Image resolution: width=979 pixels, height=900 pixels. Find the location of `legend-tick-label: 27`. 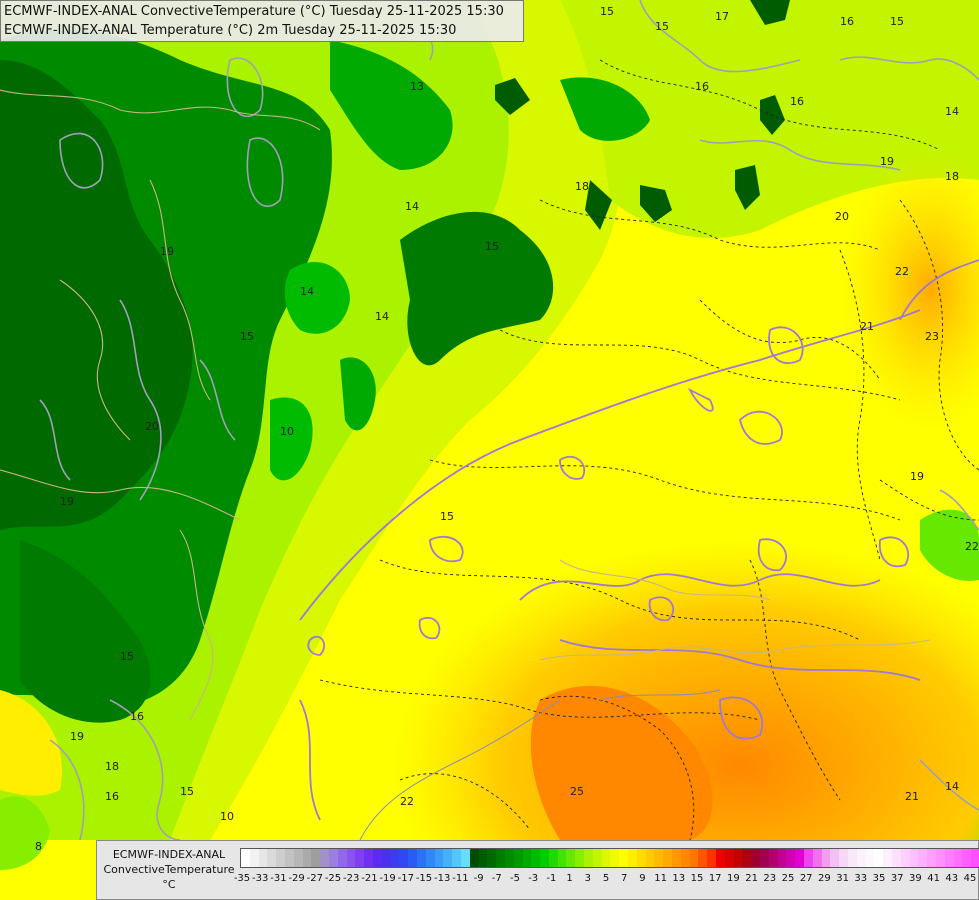

legend-tick-label: 27 is located at coordinates (806, 878).